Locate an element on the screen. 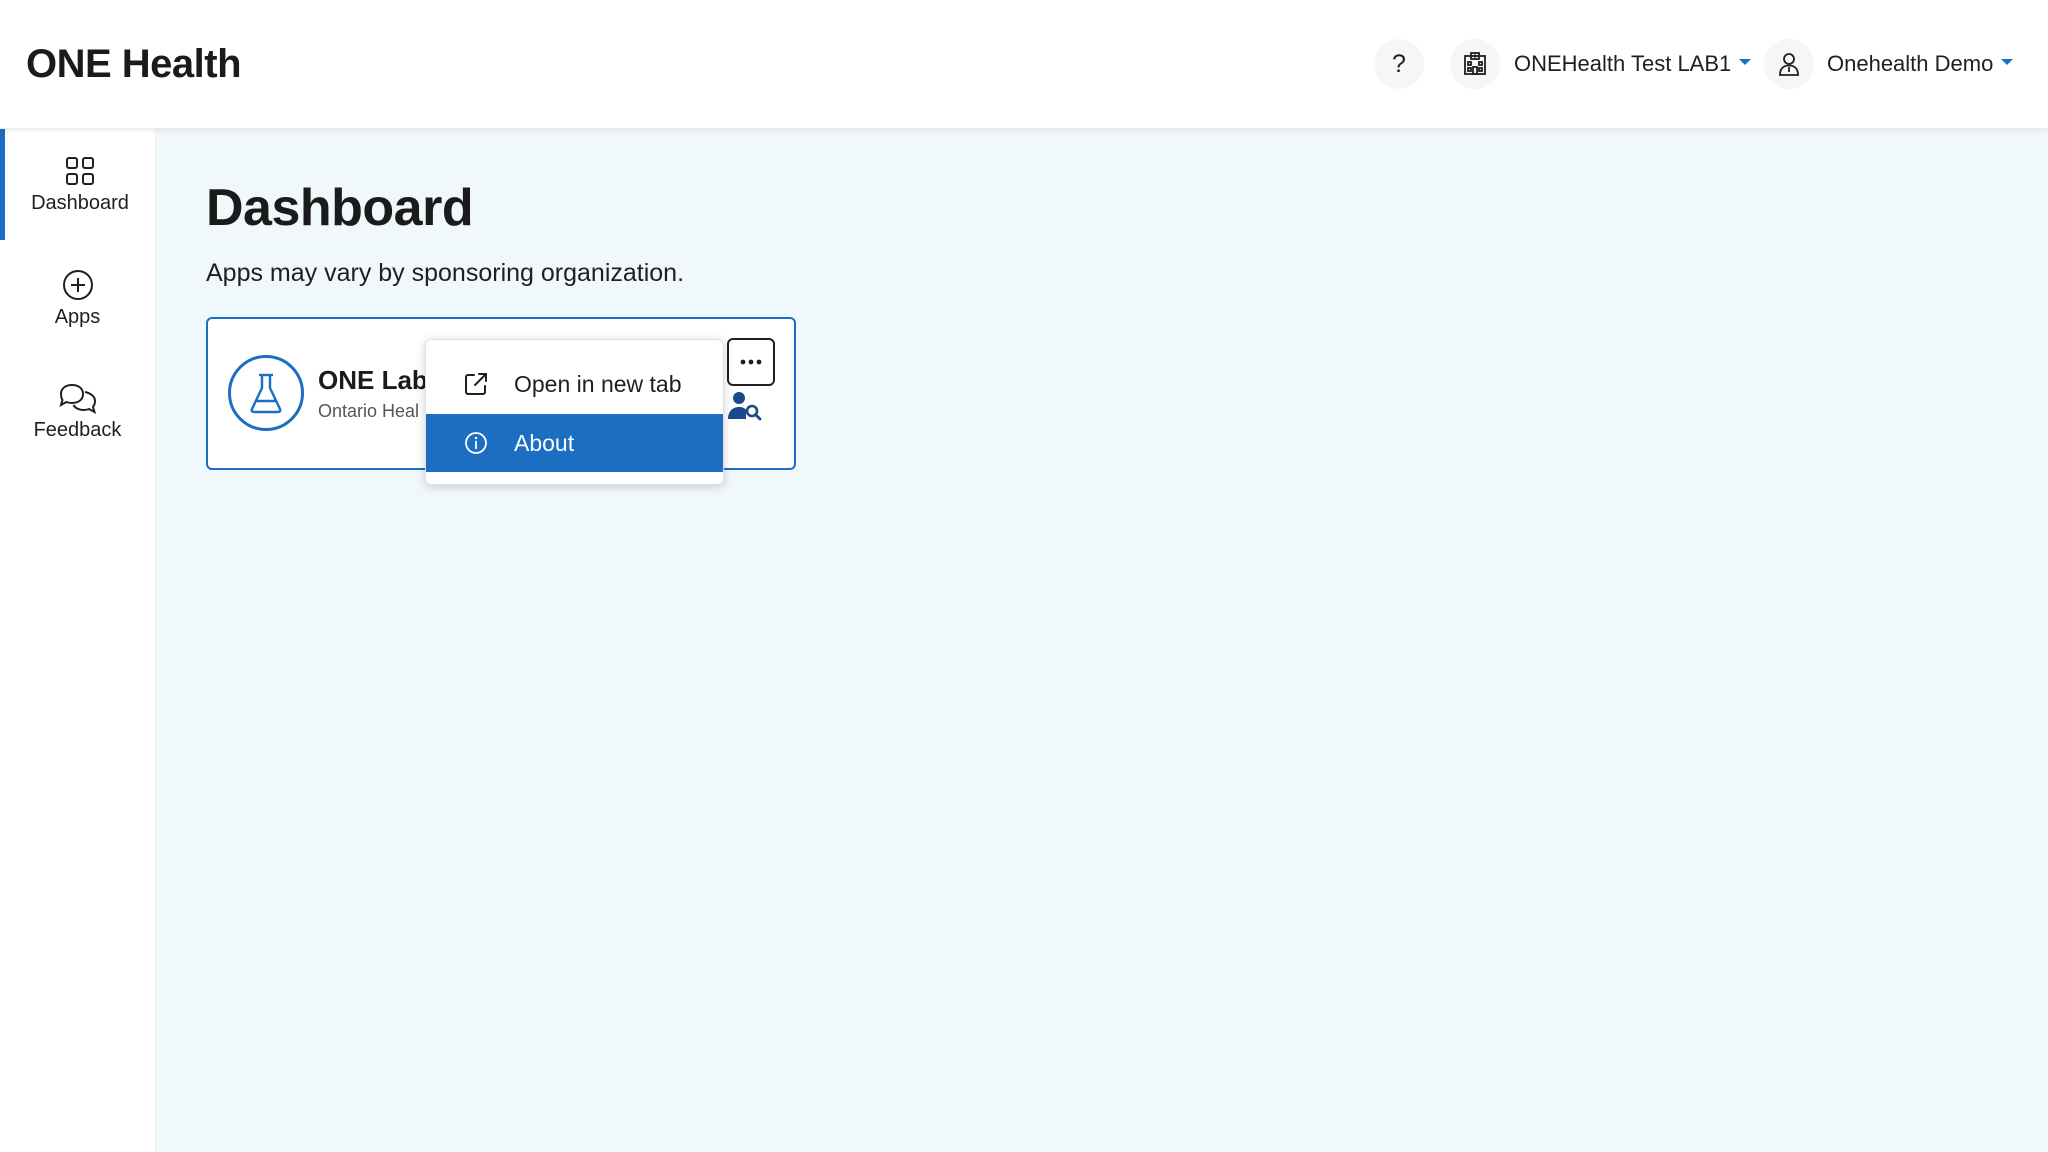  sidebar: Dashboard Apps Feedback is located at coordinates (78, 640).